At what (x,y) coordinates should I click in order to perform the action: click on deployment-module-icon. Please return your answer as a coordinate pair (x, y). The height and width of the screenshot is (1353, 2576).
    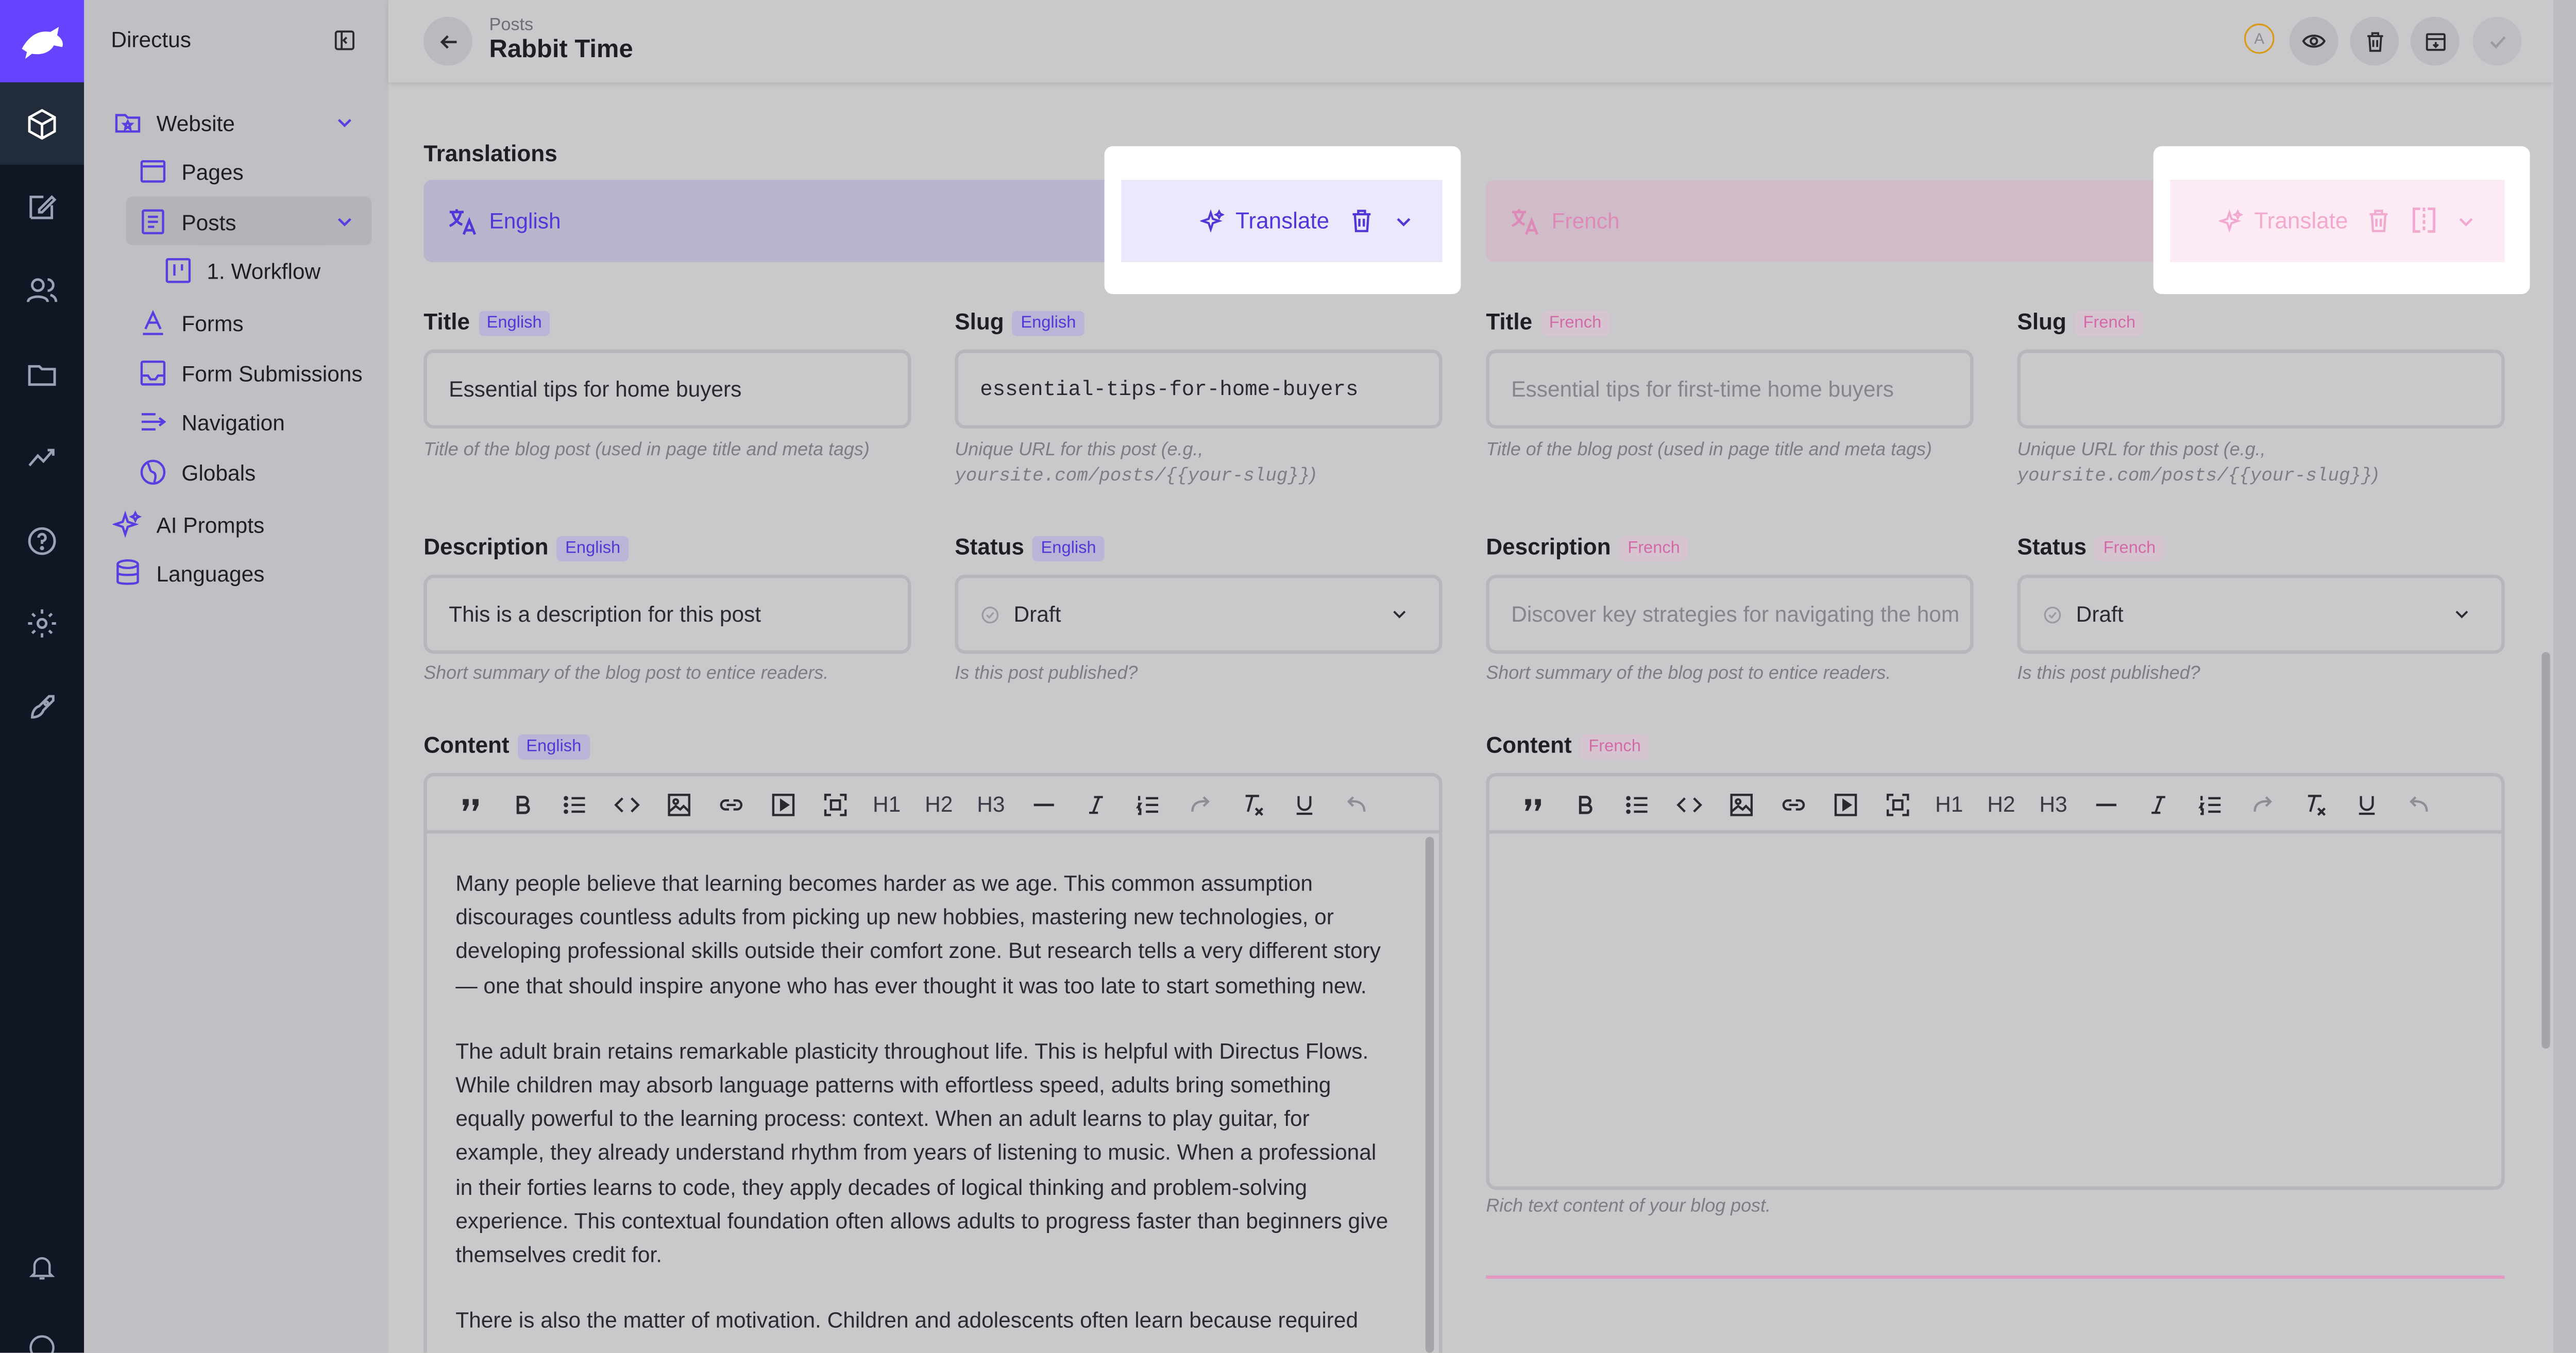
    Looking at the image, I should click on (42, 707).